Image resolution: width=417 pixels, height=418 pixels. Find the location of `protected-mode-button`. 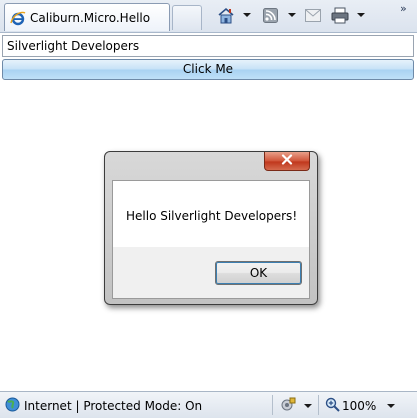

protected-mode-button is located at coordinates (288, 406).